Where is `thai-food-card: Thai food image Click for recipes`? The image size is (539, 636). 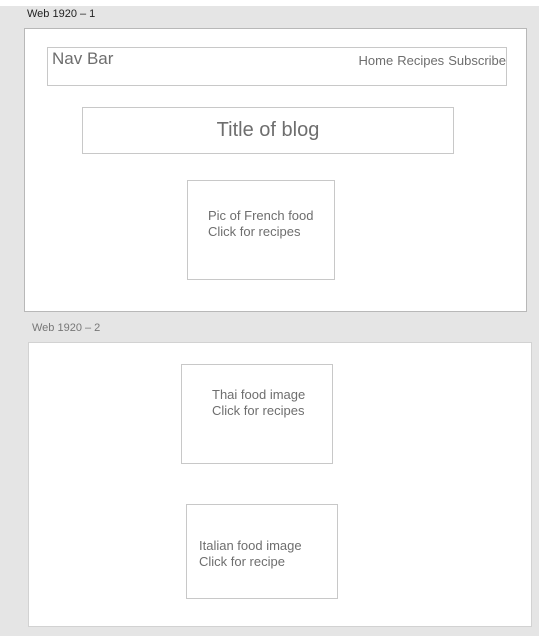 thai-food-card: Thai food image Click for recipes is located at coordinates (257, 414).